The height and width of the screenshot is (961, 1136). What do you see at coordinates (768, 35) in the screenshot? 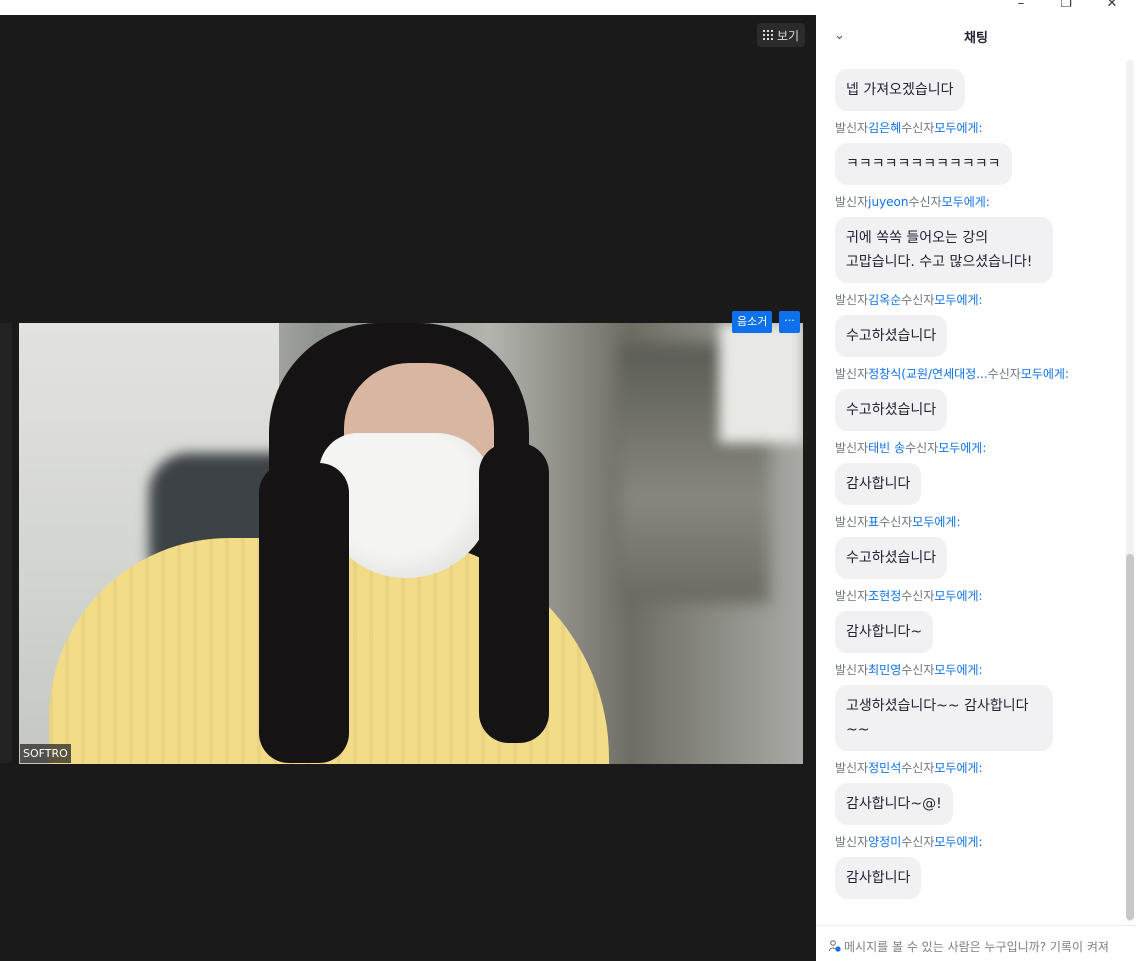
I see `grid-view-icon` at bounding box center [768, 35].